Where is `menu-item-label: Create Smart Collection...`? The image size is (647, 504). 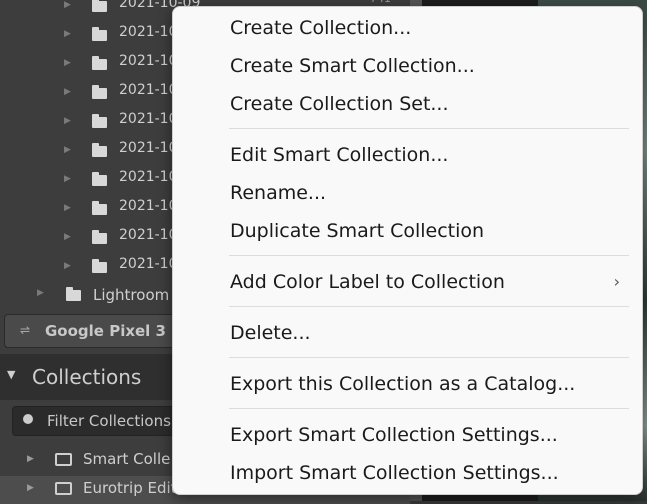
menu-item-label: Create Smart Collection... is located at coordinates (352, 66).